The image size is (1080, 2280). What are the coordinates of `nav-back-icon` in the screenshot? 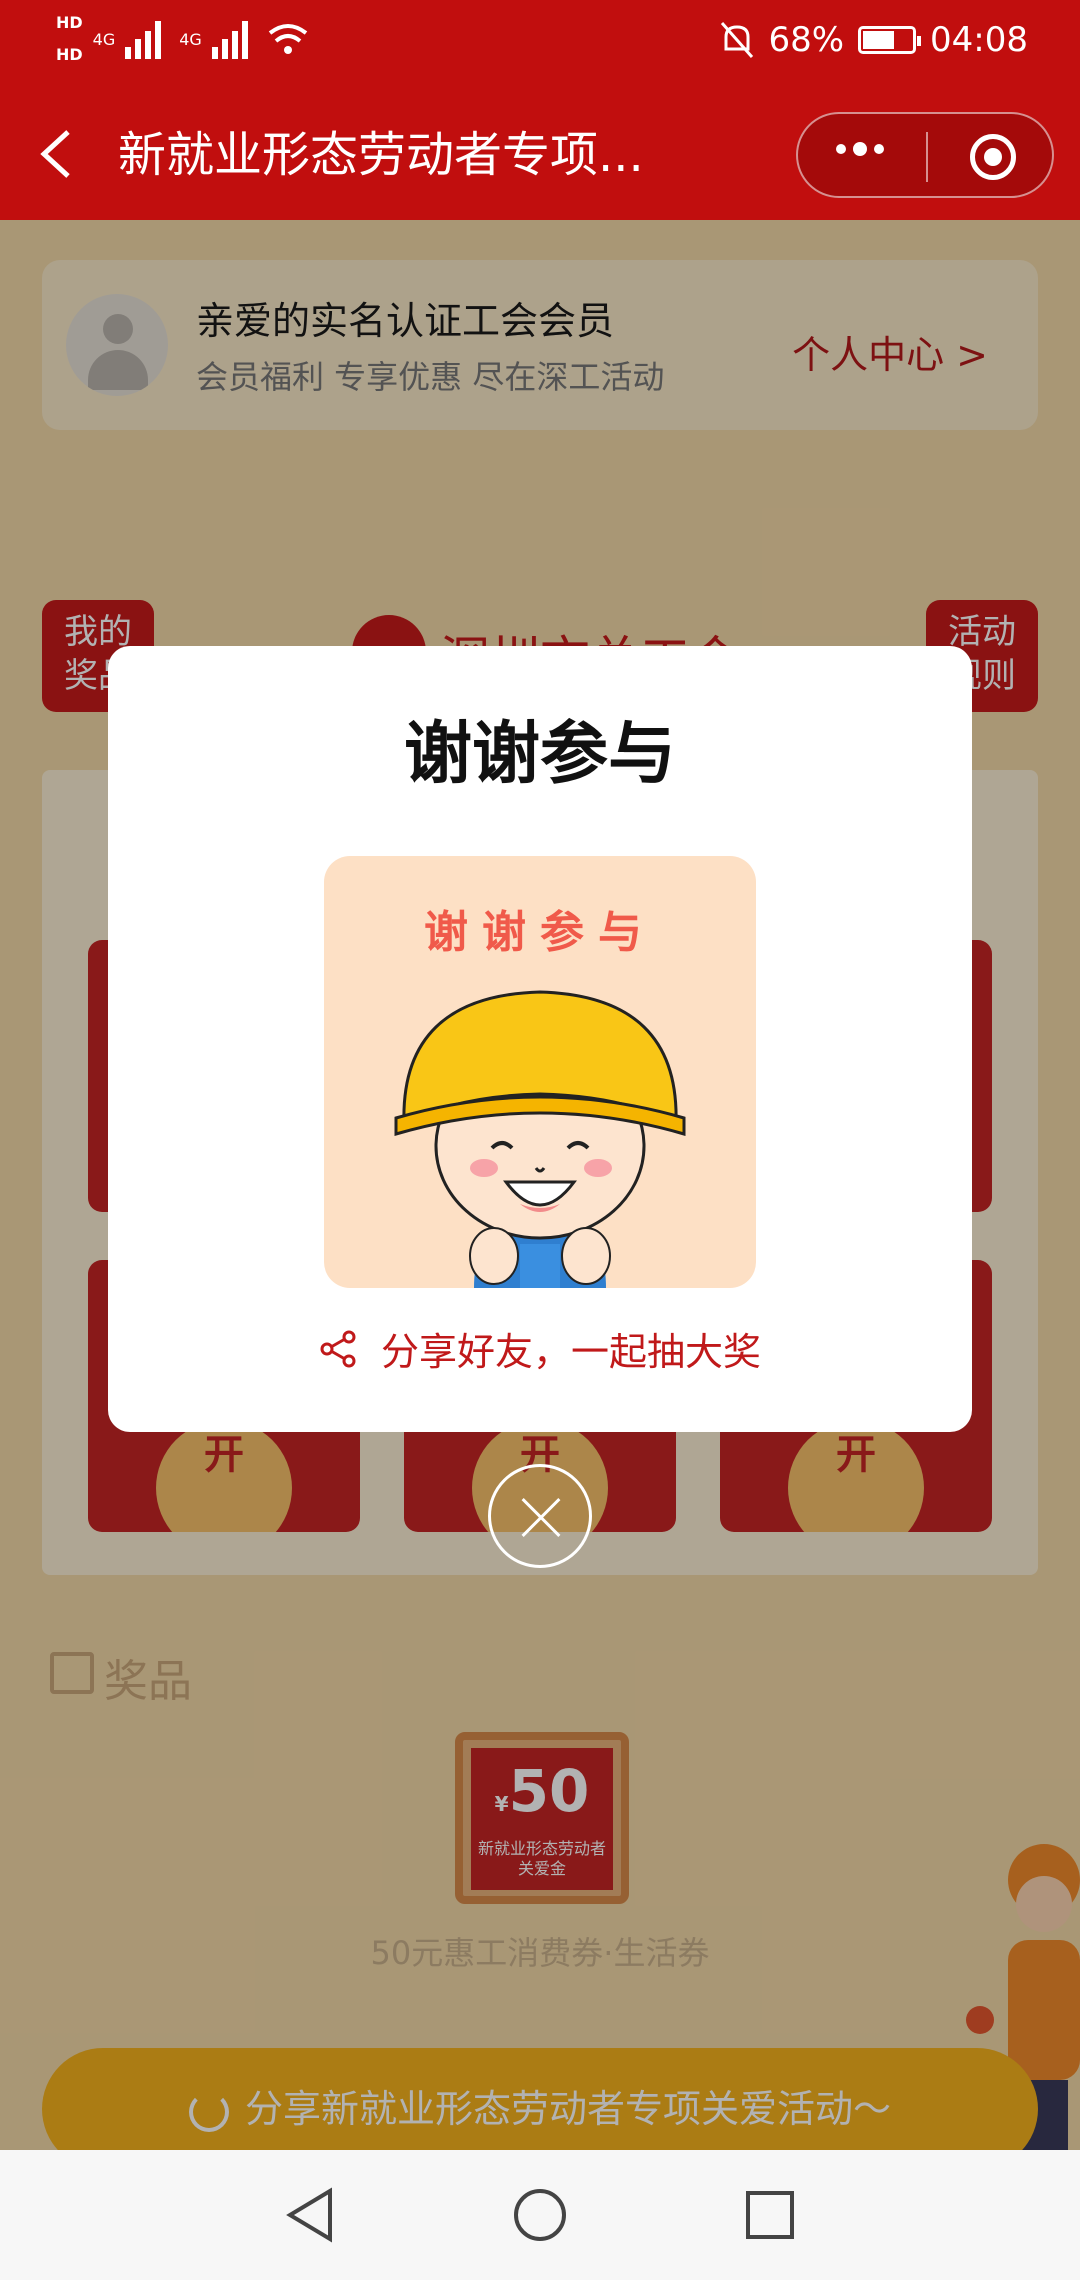 It's located at (310, 2215).